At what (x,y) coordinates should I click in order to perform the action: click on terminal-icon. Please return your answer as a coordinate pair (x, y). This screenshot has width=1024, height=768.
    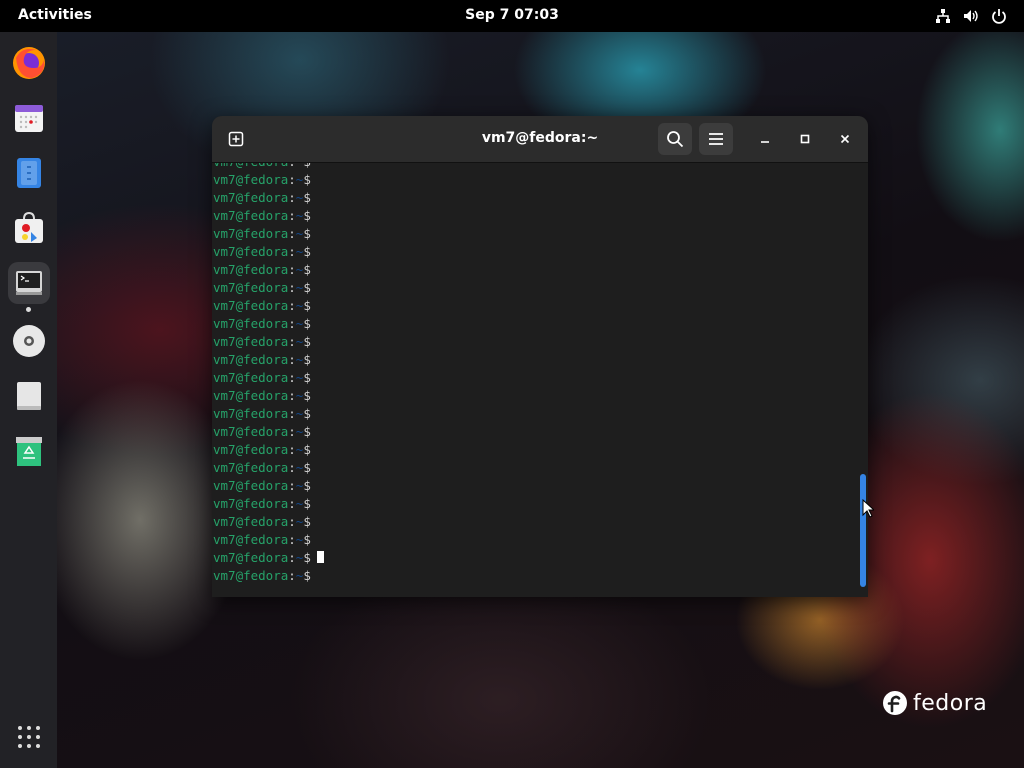
    Looking at the image, I should click on (29, 283).